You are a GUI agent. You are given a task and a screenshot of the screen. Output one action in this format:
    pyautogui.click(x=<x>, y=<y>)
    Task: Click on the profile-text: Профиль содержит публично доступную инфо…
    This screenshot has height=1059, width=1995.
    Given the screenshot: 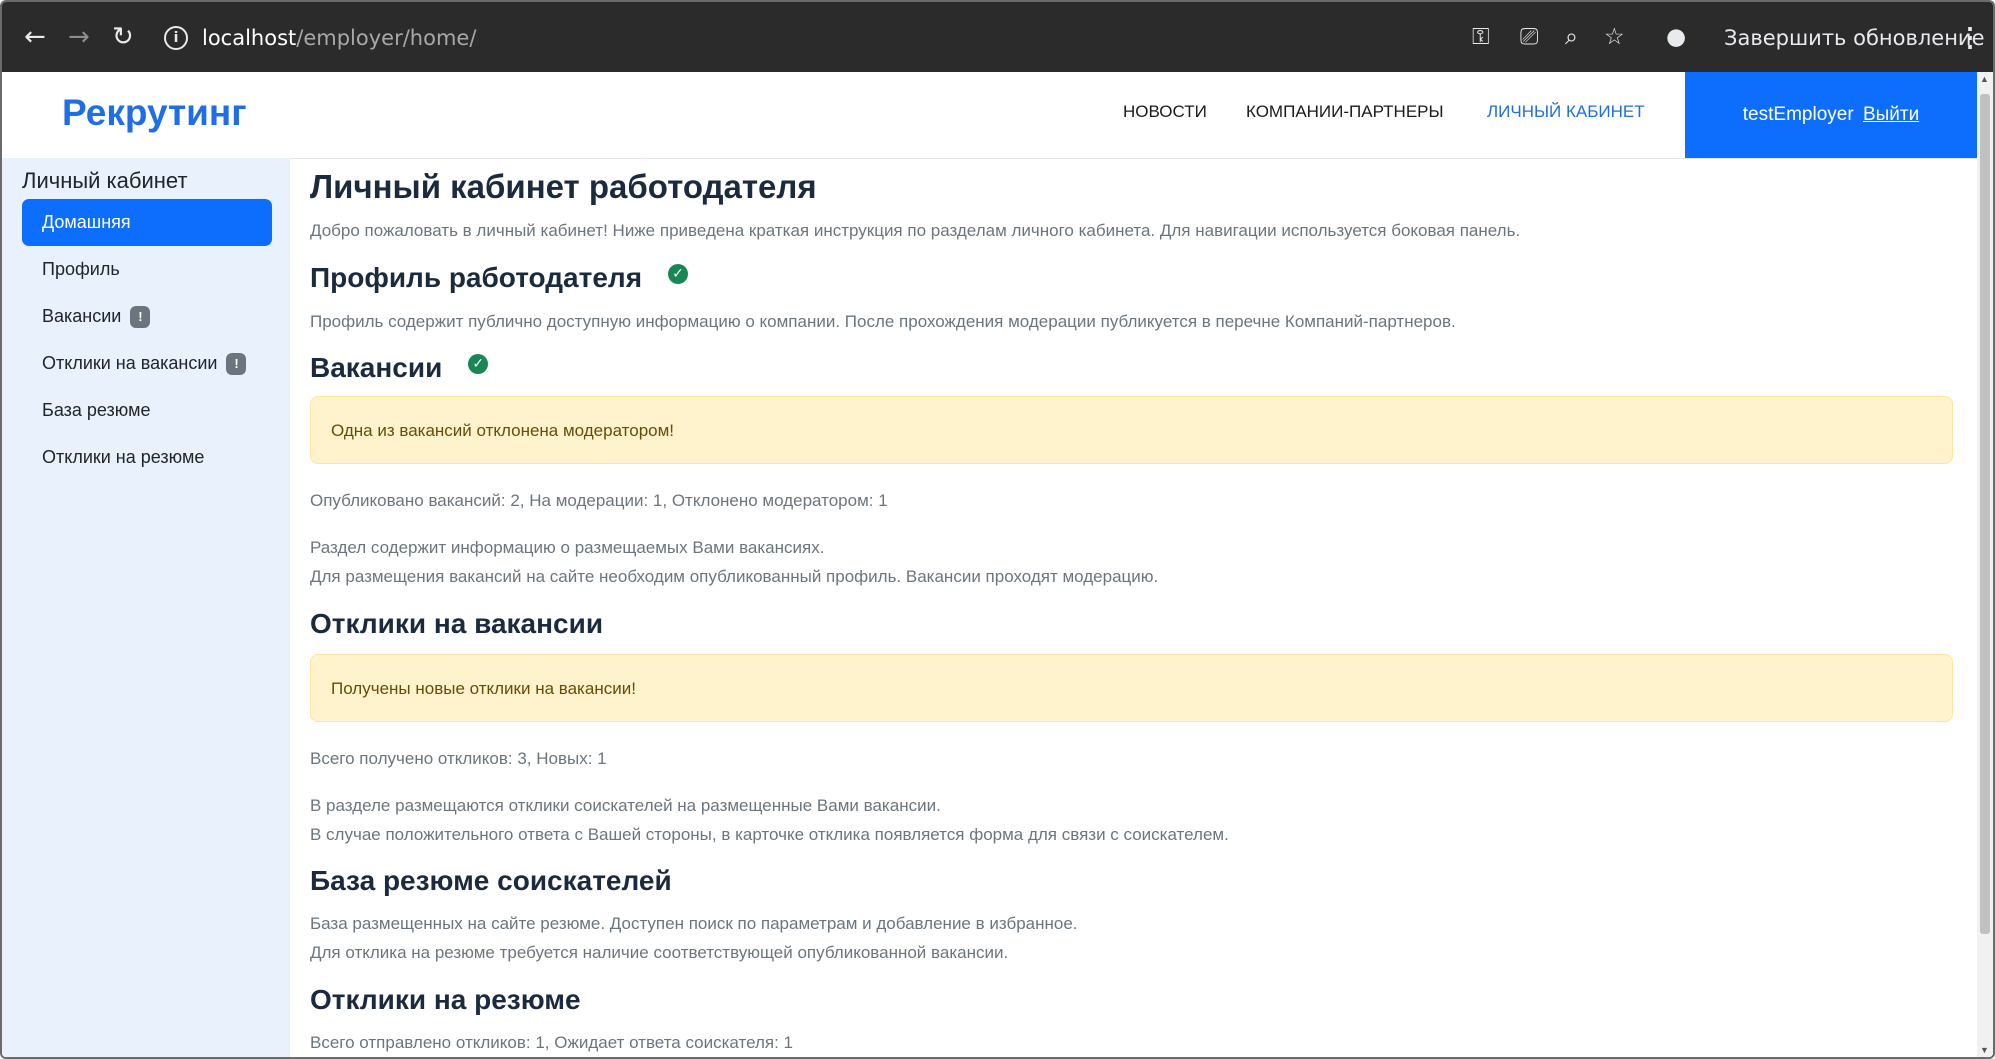 What is the action you would take?
    pyautogui.click(x=883, y=321)
    